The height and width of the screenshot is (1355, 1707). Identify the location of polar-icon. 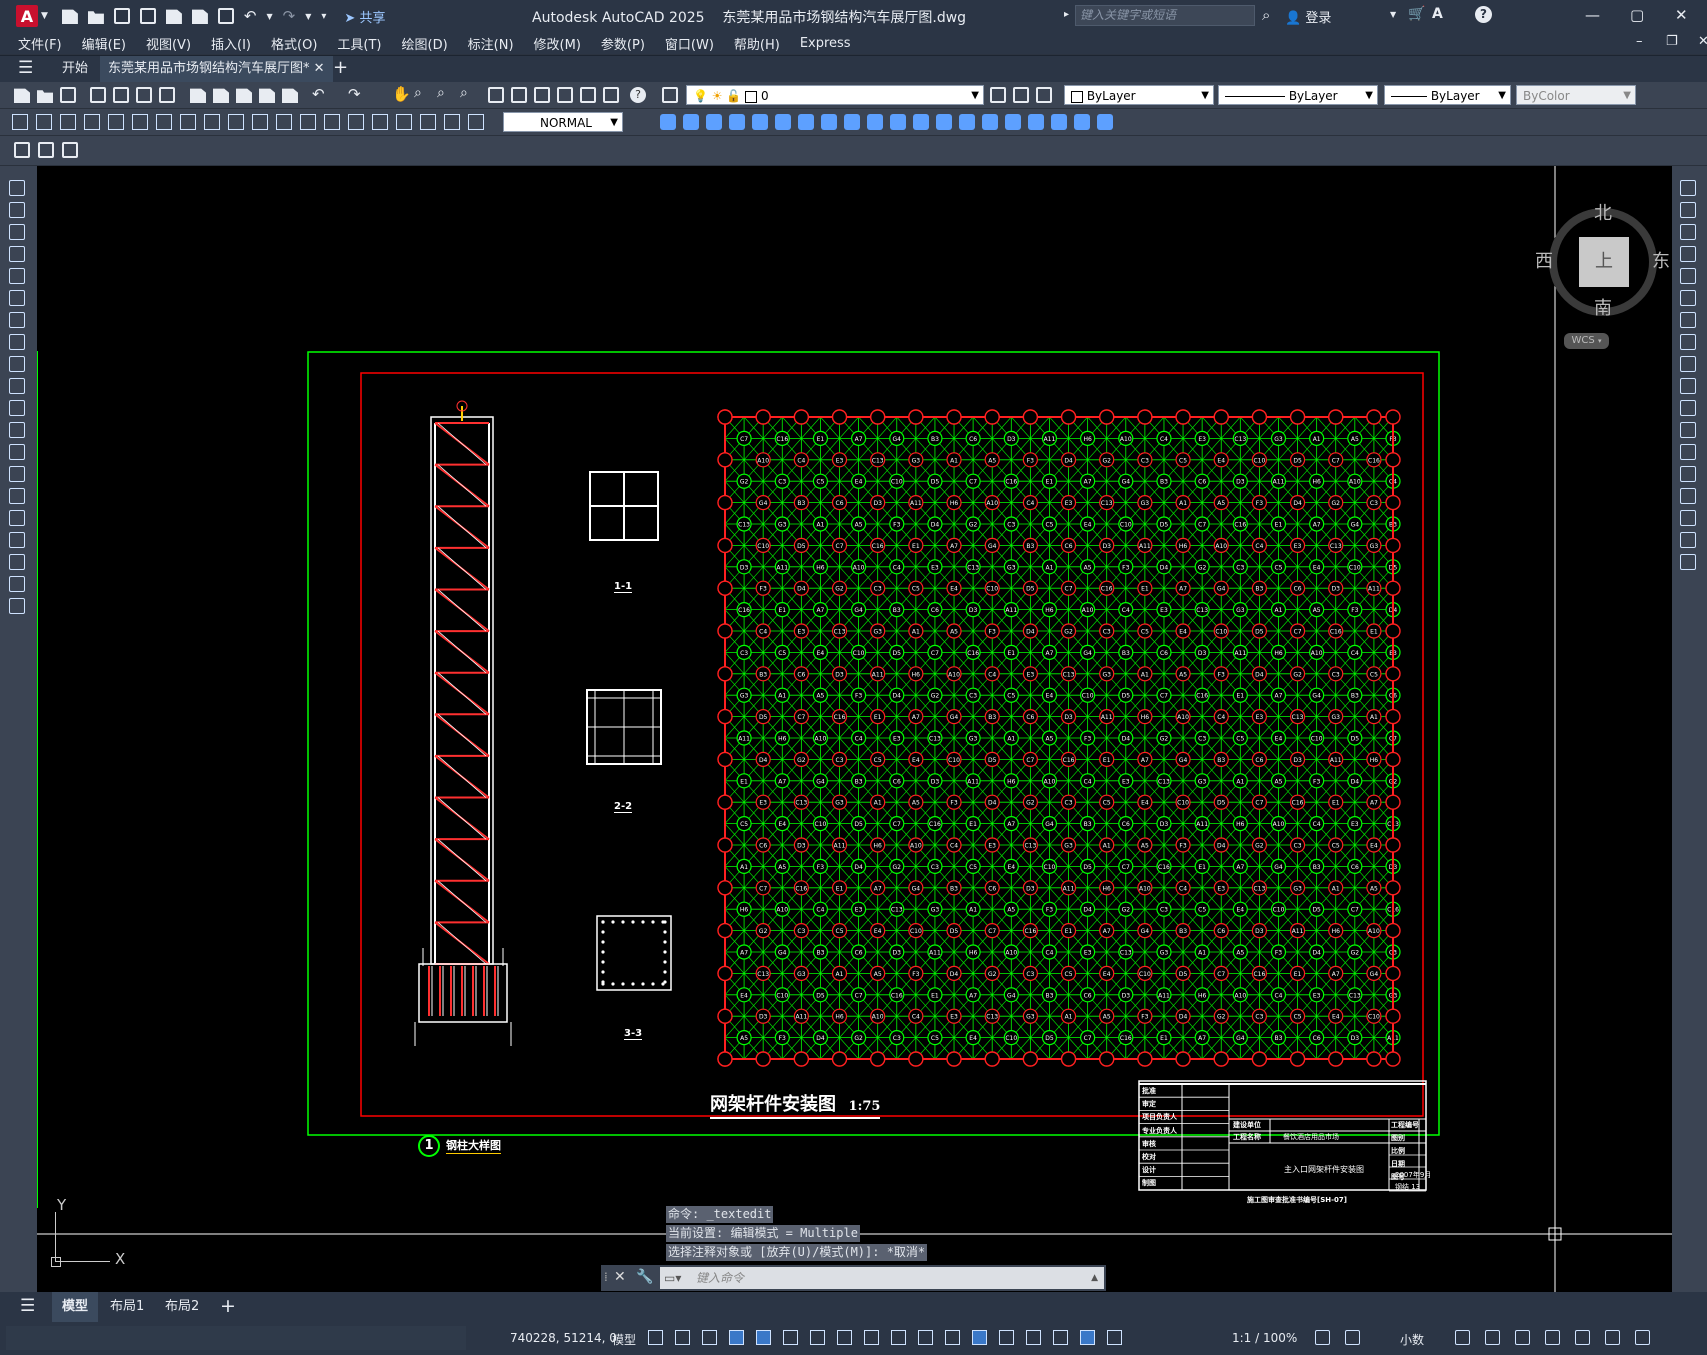
(763, 1337).